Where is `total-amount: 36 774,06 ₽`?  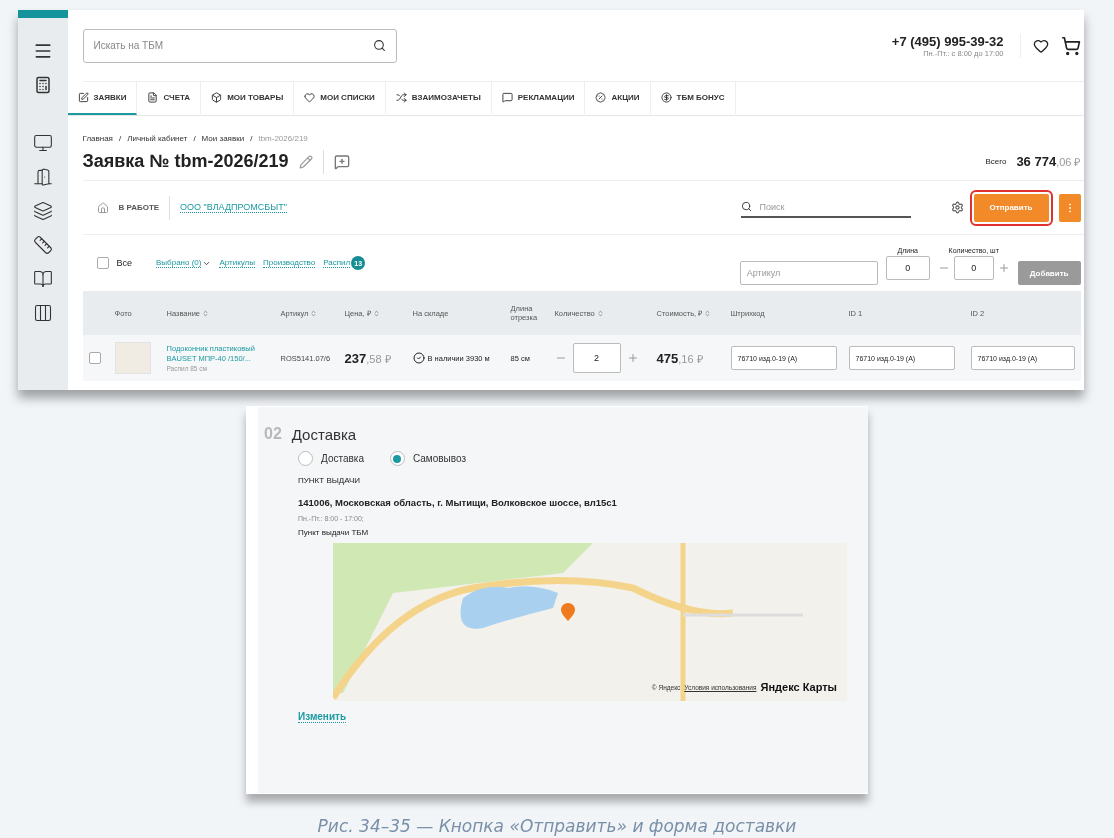 total-amount: 36 774,06 ₽ is located at coordinates (1048, 161).